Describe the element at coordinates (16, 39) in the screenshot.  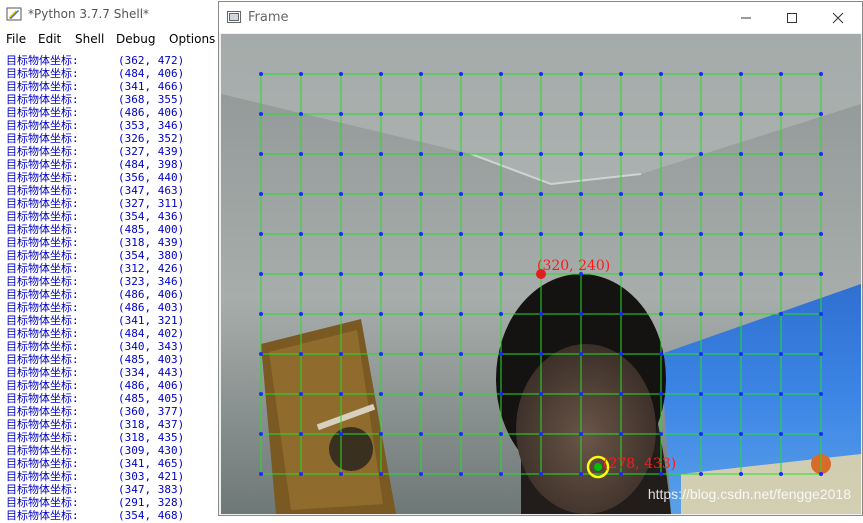
I see `menu-file: File` at that location.